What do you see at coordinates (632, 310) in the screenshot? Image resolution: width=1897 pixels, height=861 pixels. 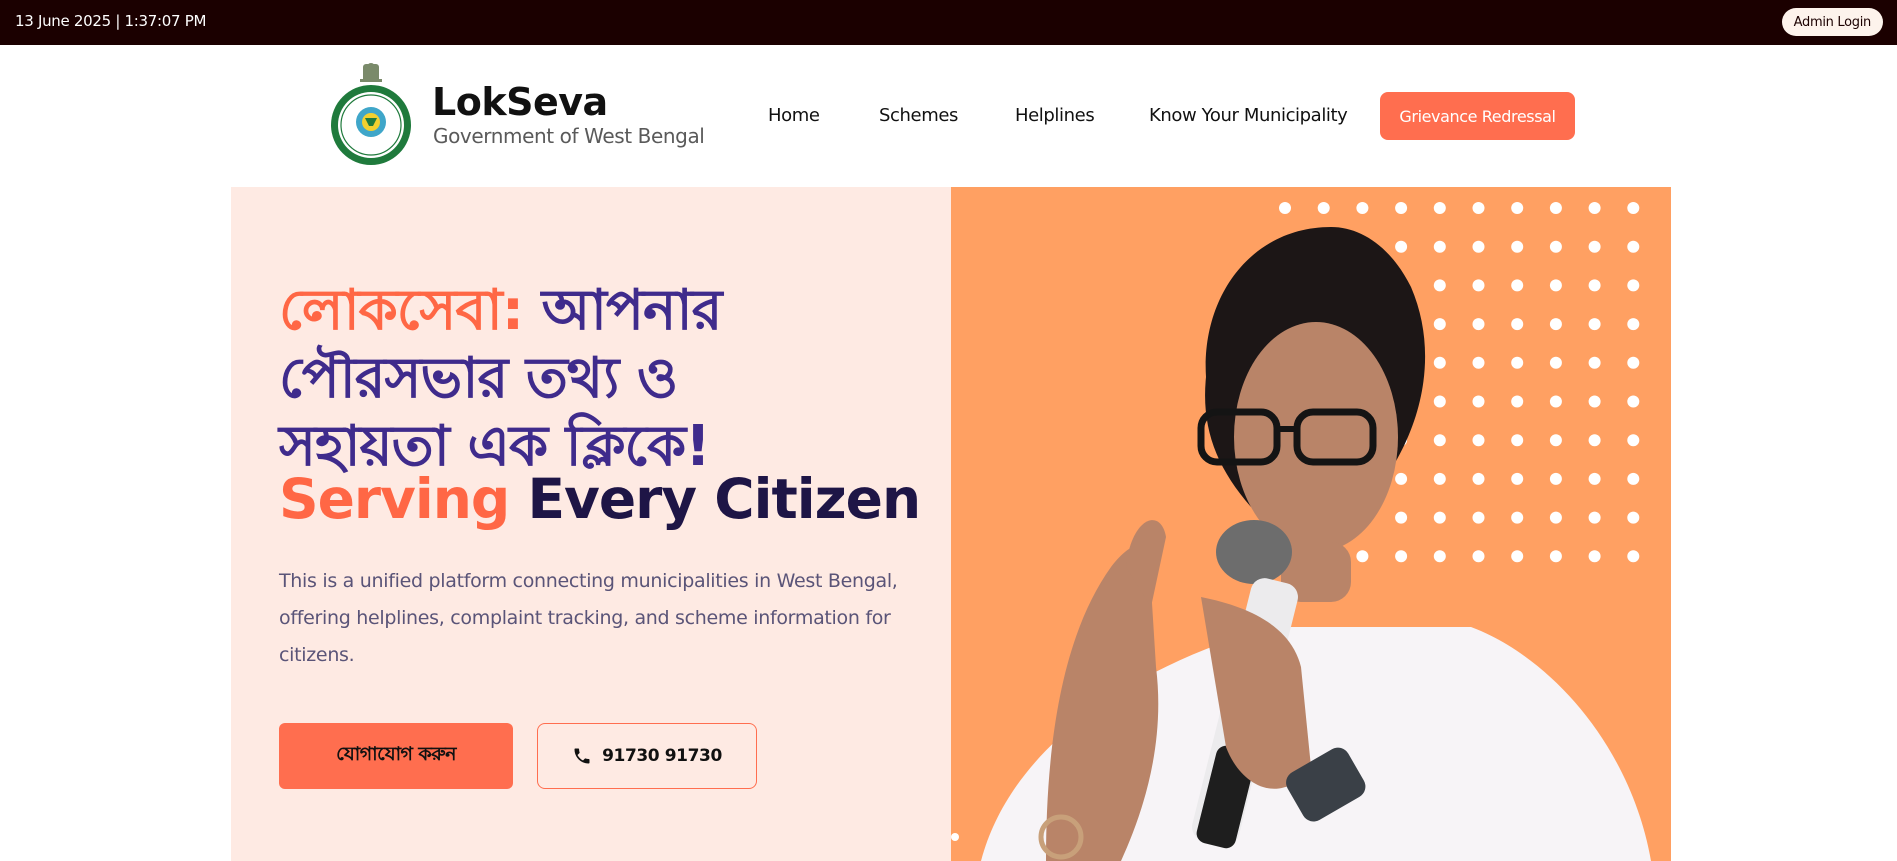 I see `hero-headline-word: আপনার` at bounding box center [632, 310].